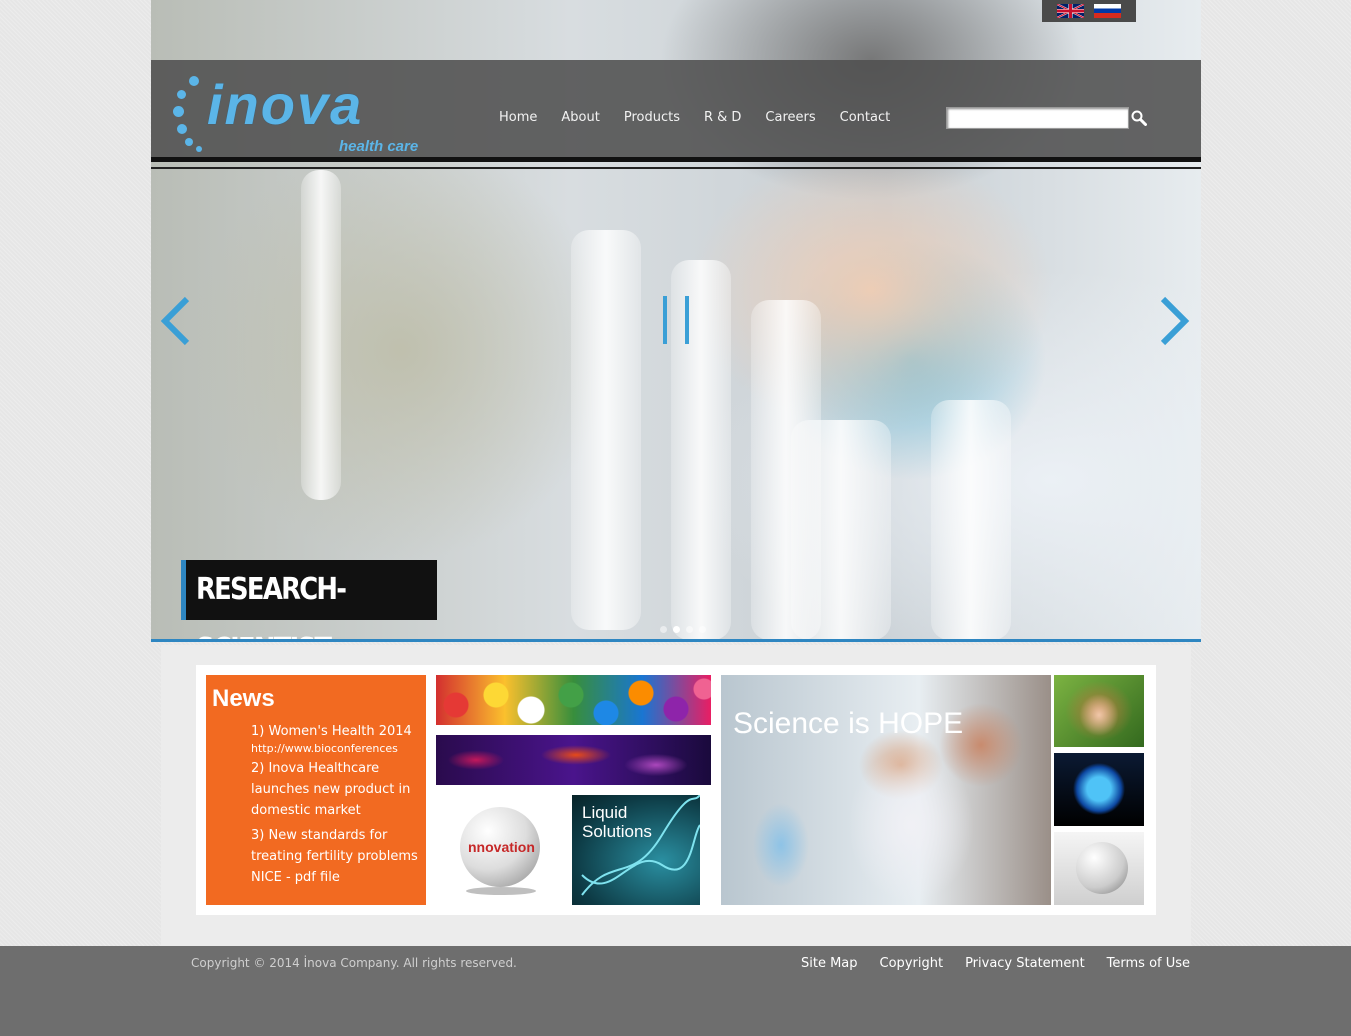 This screenshot has width=1351, height=1036. Describe the element at coordinates (501, 891) in the screenshot. I see `shadow` at that location.